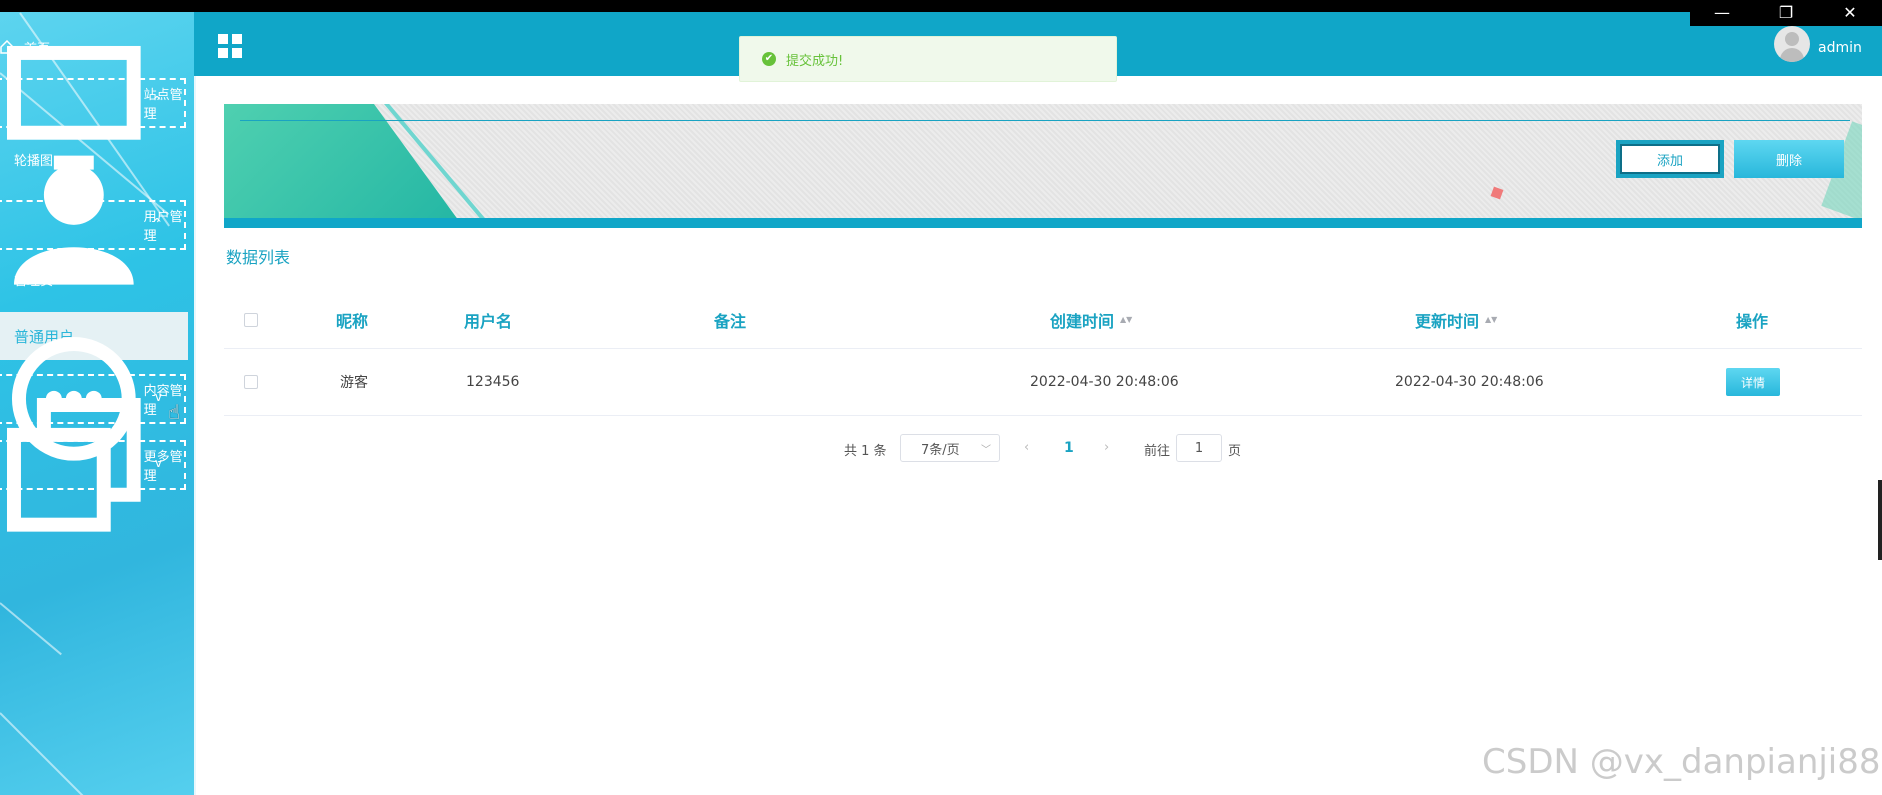 This screenshot has height=795, width=1882. I want to click on cell-action: 详情, so click(1753, 382).